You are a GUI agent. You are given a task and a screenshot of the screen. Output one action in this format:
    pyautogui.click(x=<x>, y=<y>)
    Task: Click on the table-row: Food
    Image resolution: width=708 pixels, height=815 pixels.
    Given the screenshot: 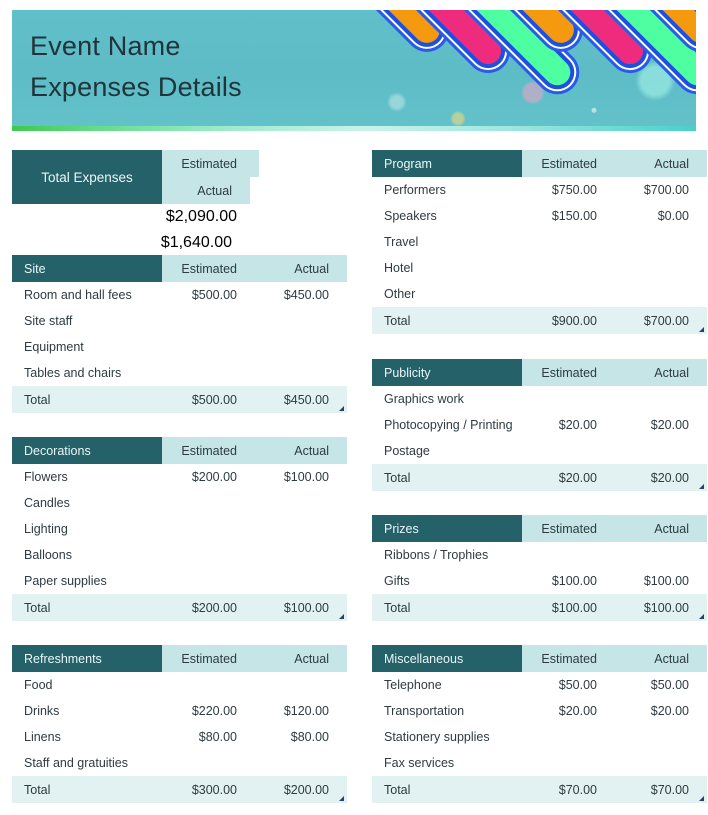 What is the action you would take?
    pyautogui.click(x=179, y=685)
    